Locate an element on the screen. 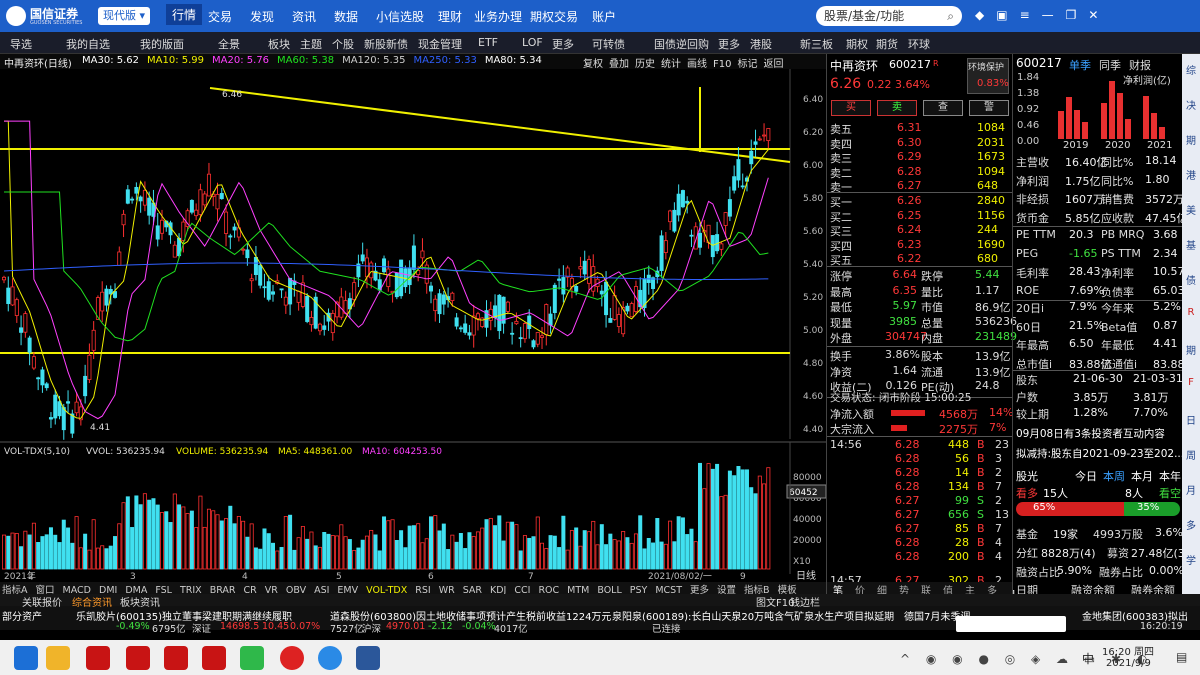 The height and width of the screenshot is (675, 1200). toolbar-item-3: 全景 is located at coordinates (229, 44).